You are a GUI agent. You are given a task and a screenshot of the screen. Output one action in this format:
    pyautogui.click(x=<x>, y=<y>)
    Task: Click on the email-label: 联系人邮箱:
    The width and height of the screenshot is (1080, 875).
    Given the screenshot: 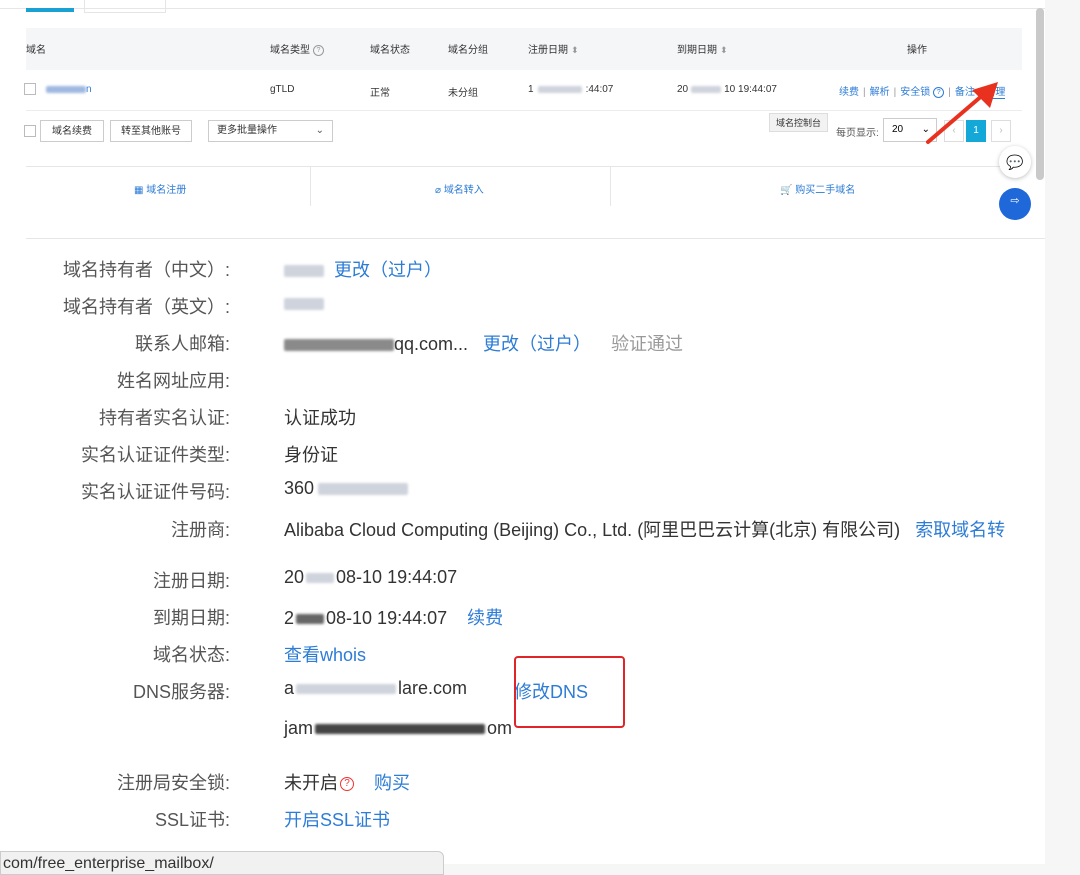 What is the action you would take?
    pyautogui.click(x=182, y=344)
    